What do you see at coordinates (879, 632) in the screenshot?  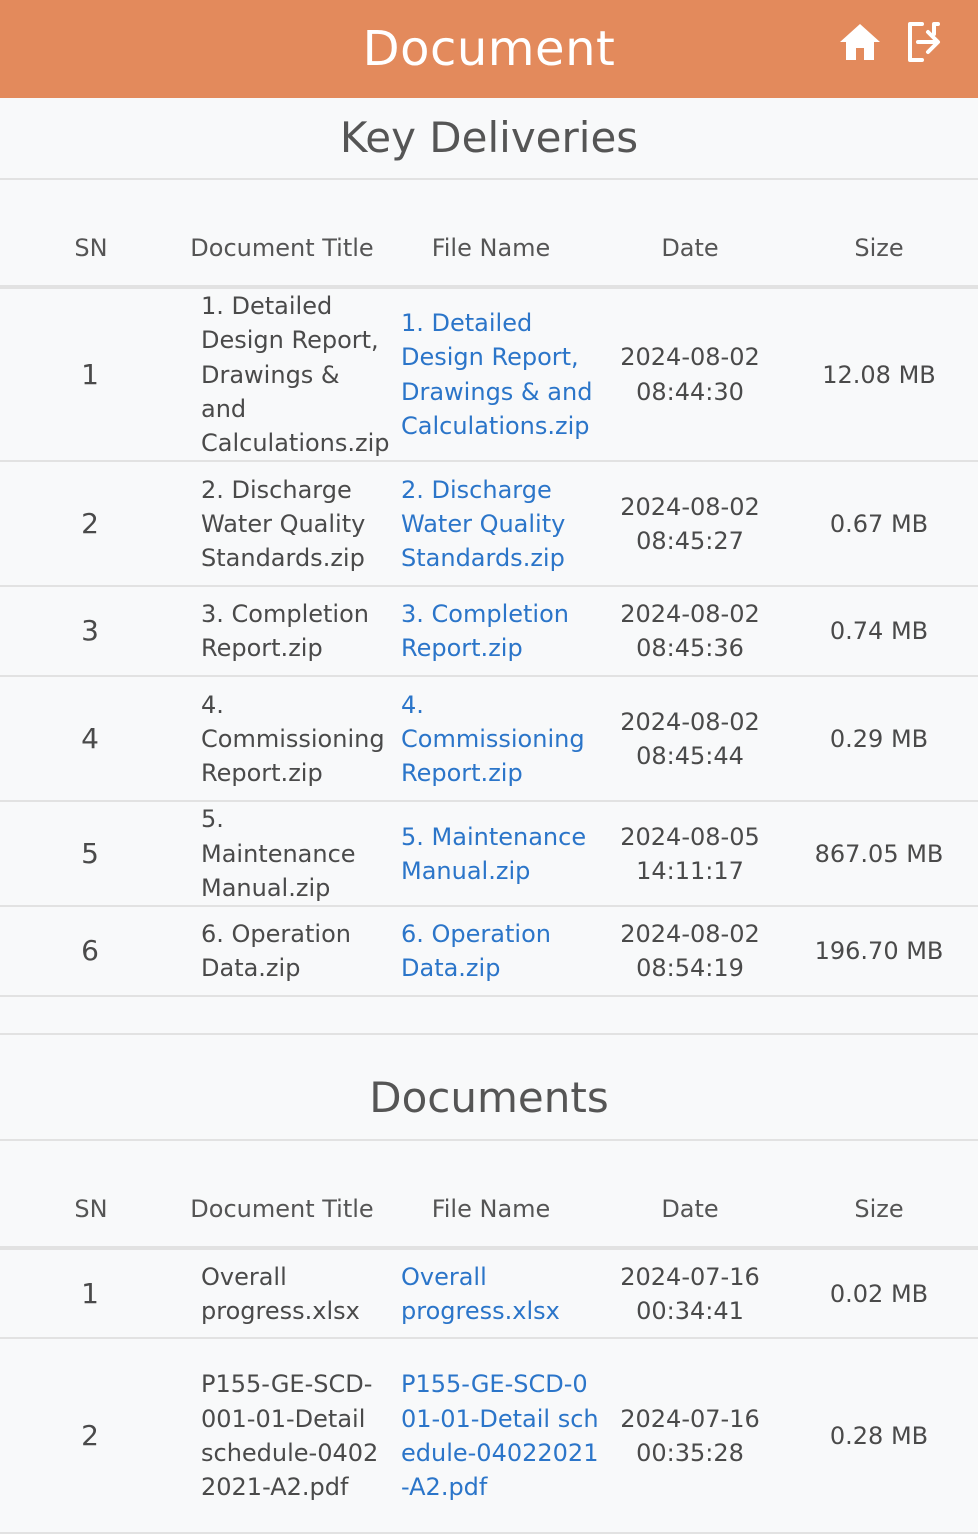 I see `row-size: 0.74 MB` at bounding box center [879, 632].